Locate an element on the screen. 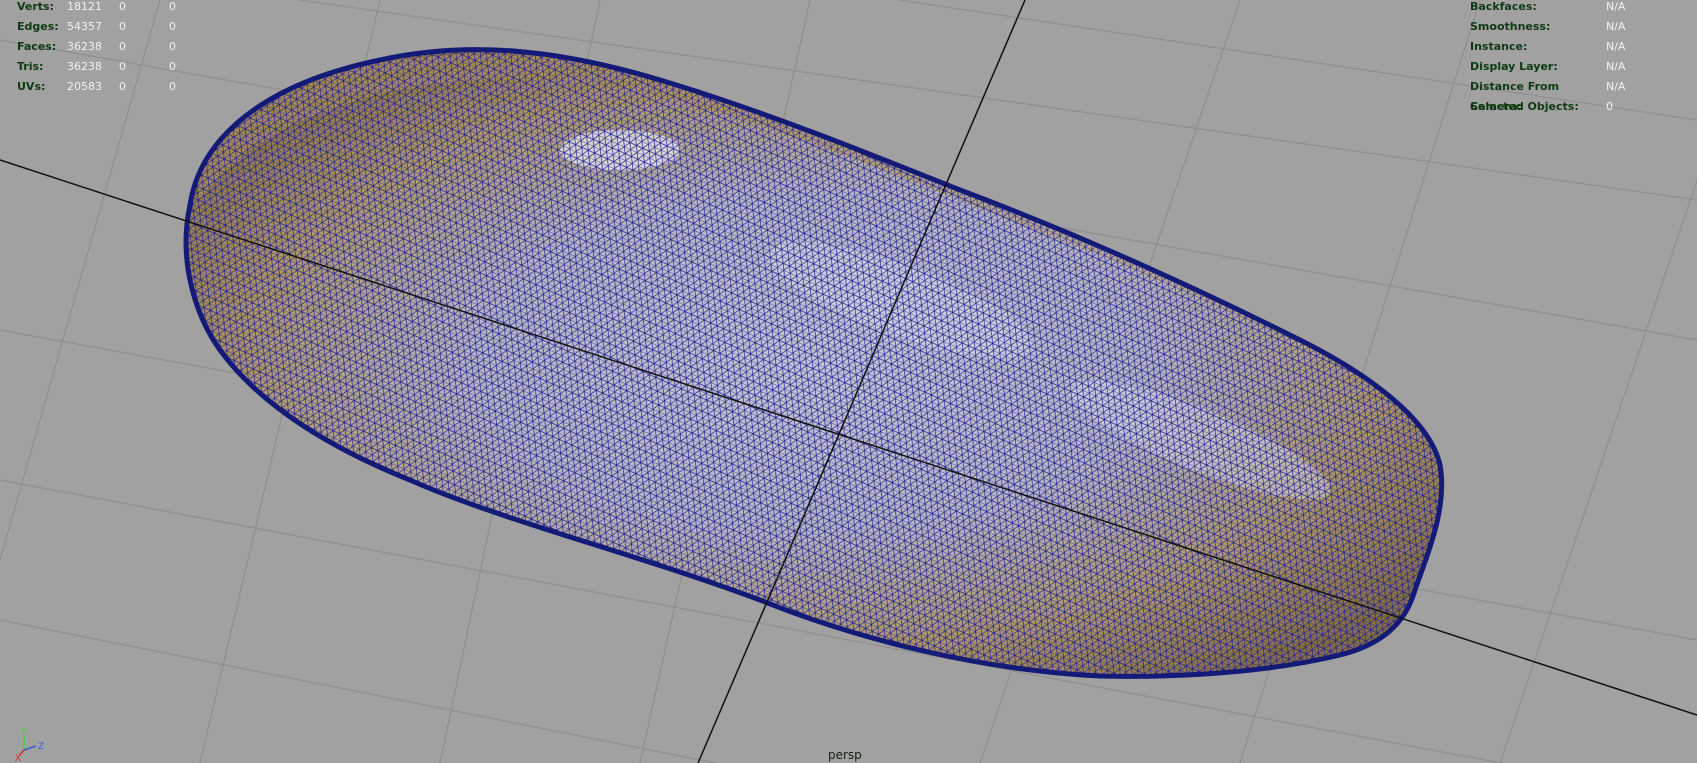  info-row: Distance From Camera: N/A is located at coordinates (1568, 95).